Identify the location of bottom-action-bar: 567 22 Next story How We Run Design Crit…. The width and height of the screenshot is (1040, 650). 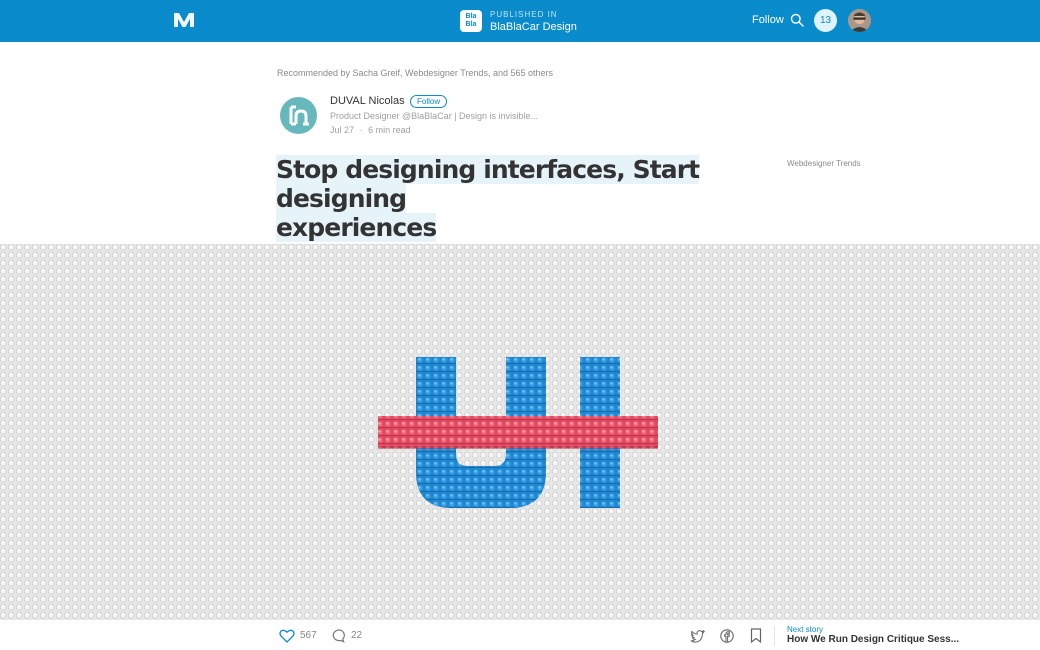
(520, 635).